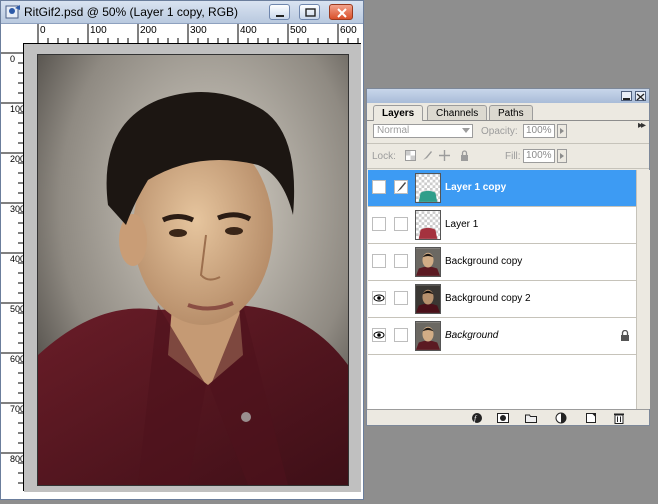  I want to click on palette-tabs: Layers Channels Paths ▸▸, so click(508, 117).